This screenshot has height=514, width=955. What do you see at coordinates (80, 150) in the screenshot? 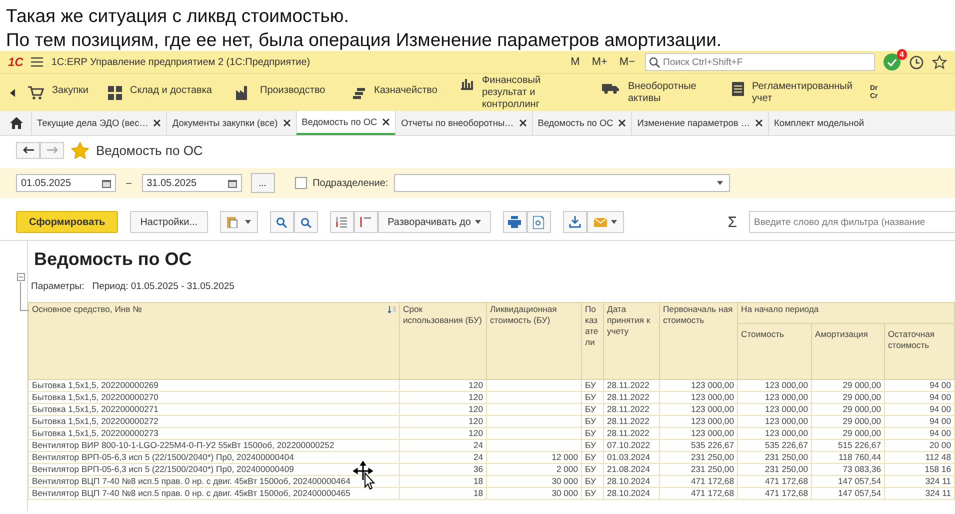
I see `favorite-star-icon` at bounding box center [80, 150].